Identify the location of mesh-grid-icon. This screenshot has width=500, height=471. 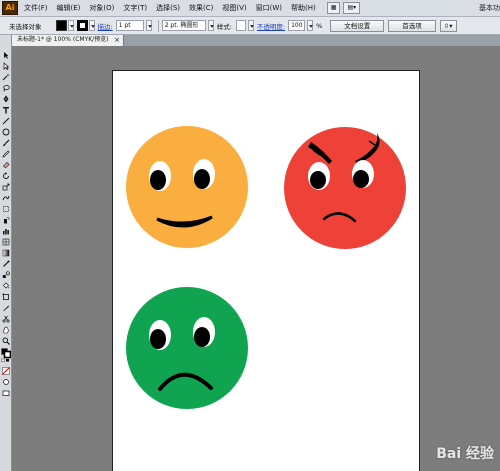
(6, 242).